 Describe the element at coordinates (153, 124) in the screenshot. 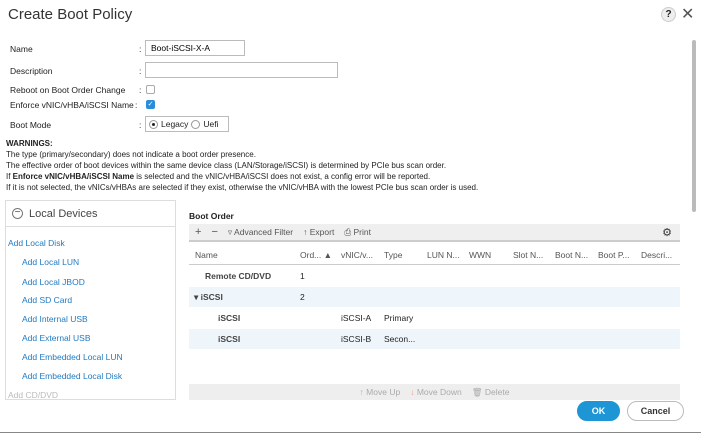

I see `legacy-radio` at that location.